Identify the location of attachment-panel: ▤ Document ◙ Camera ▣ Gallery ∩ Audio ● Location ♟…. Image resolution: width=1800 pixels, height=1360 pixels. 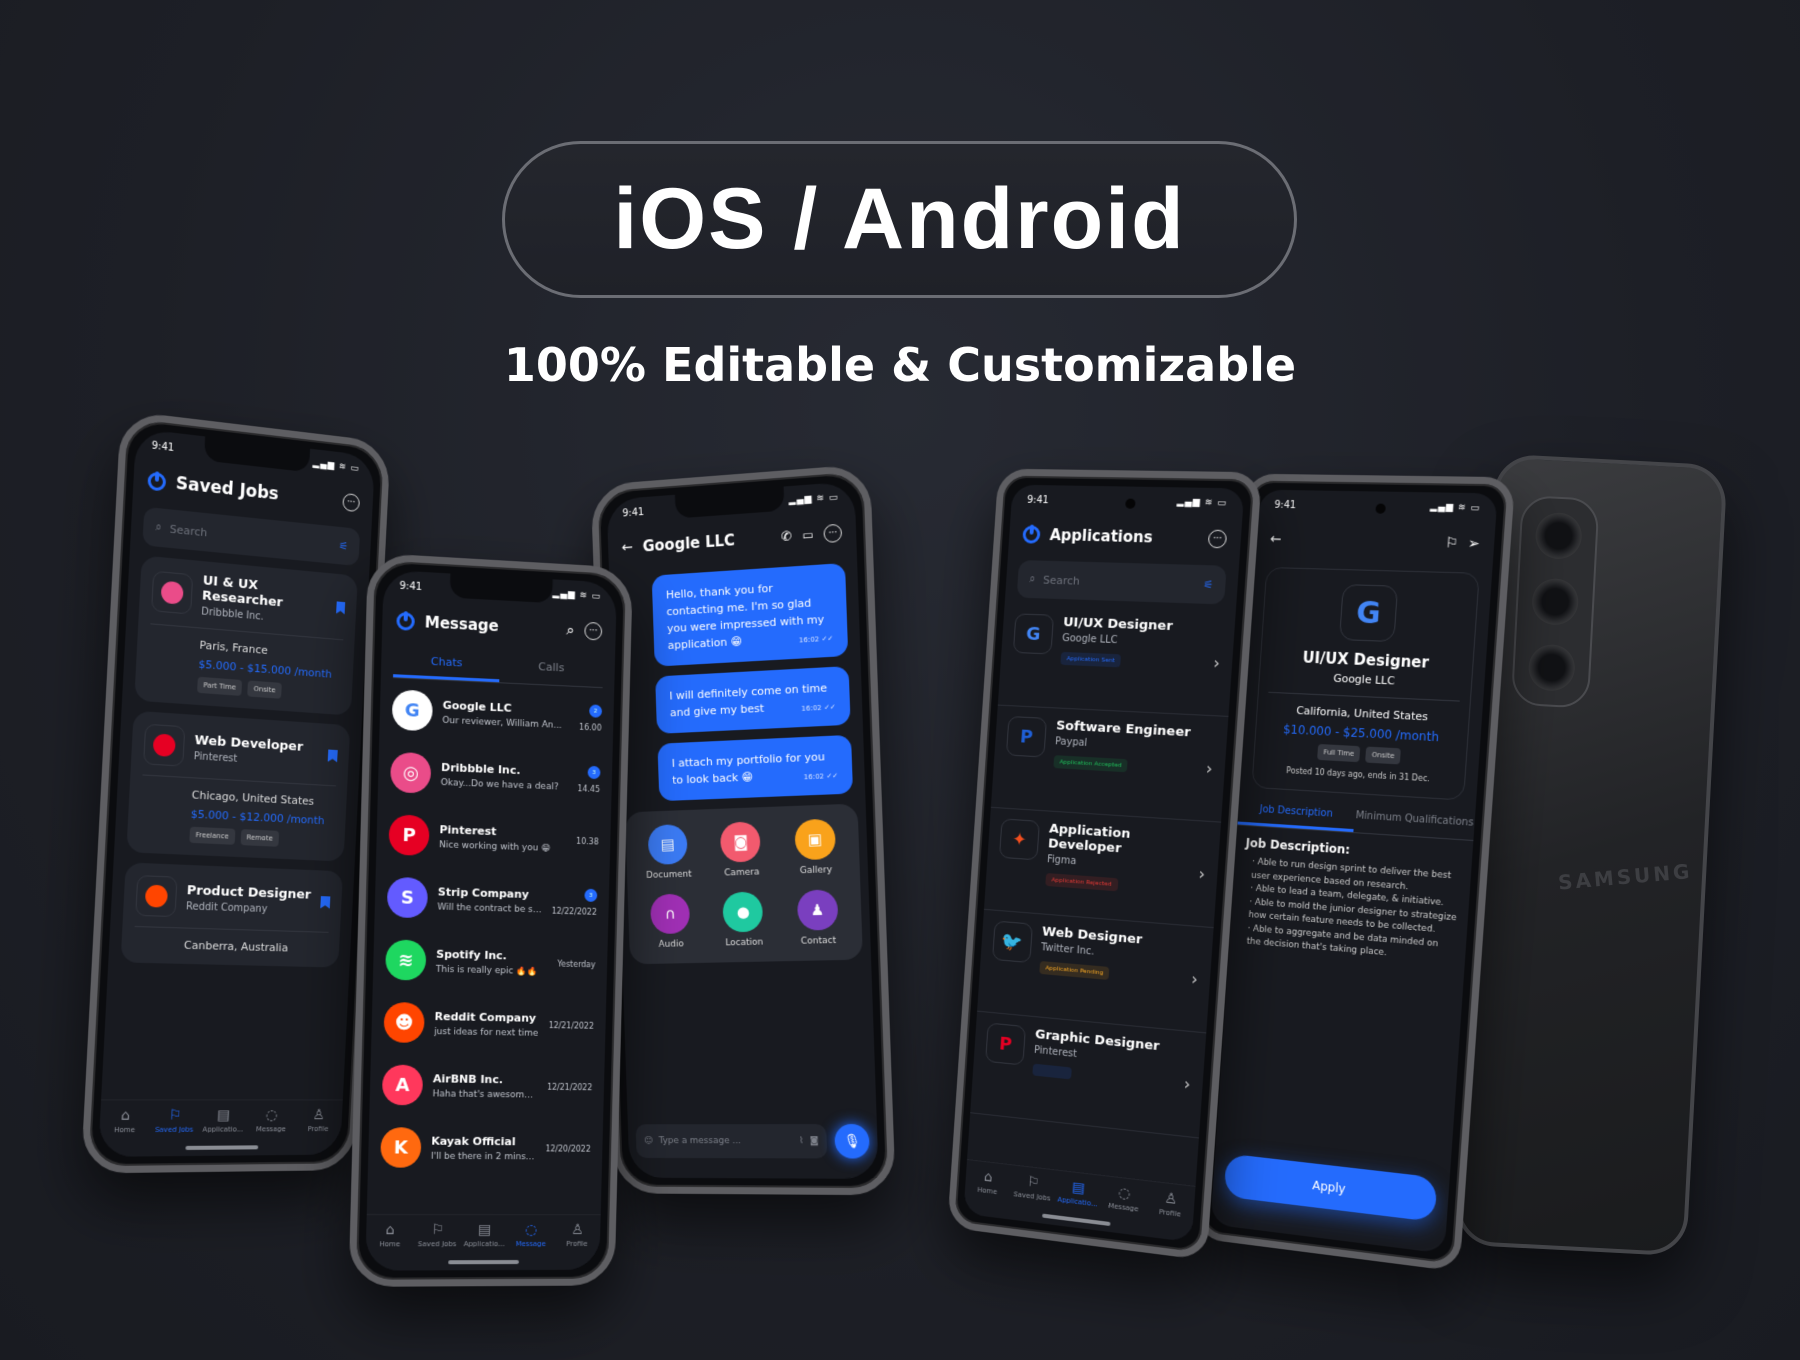
(743, 884).